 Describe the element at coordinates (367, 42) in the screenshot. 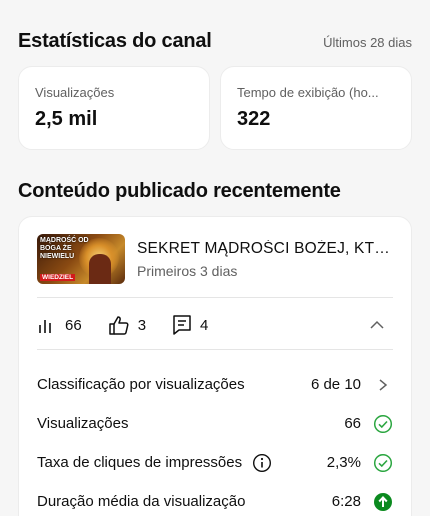

I see `period-label: Últimos 28 dias` at that location.